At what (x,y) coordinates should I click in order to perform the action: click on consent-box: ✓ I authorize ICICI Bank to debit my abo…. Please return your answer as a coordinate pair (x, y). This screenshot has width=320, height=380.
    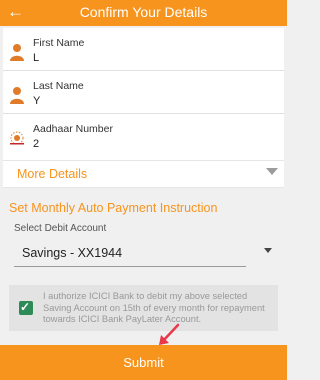
    Looking at the image, I should click on (143, 308).